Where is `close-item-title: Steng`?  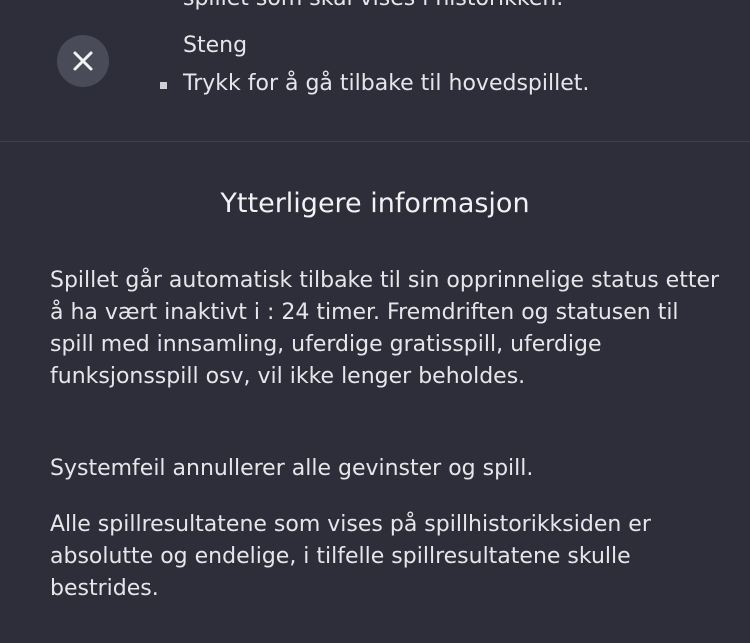 close-item-title: Steng is located at coordinates (215, 45).